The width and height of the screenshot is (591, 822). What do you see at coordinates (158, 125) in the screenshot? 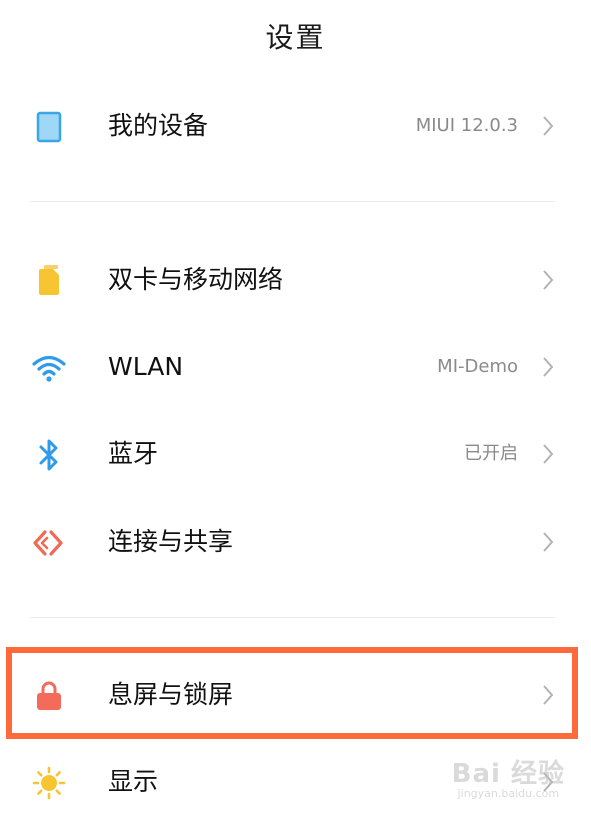
I see `settings-item-label: 我的设备` at bounding box center [158, 125].